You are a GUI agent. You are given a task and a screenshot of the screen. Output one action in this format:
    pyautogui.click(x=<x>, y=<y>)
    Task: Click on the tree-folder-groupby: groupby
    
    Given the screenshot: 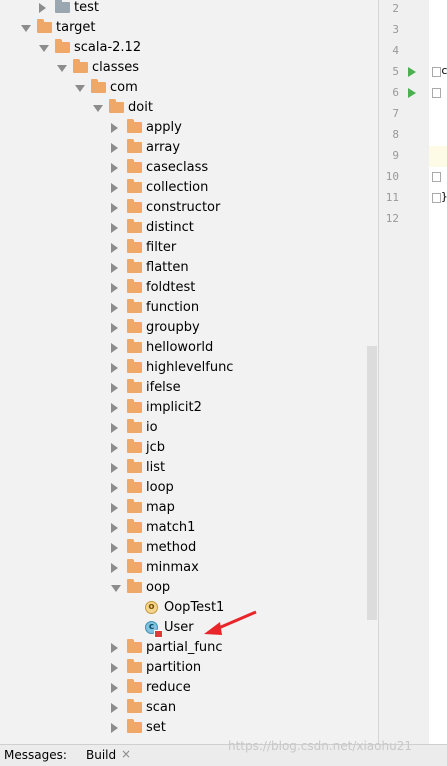 What is the action you would take?
    pyautogui.click(x=189, y=328)
    